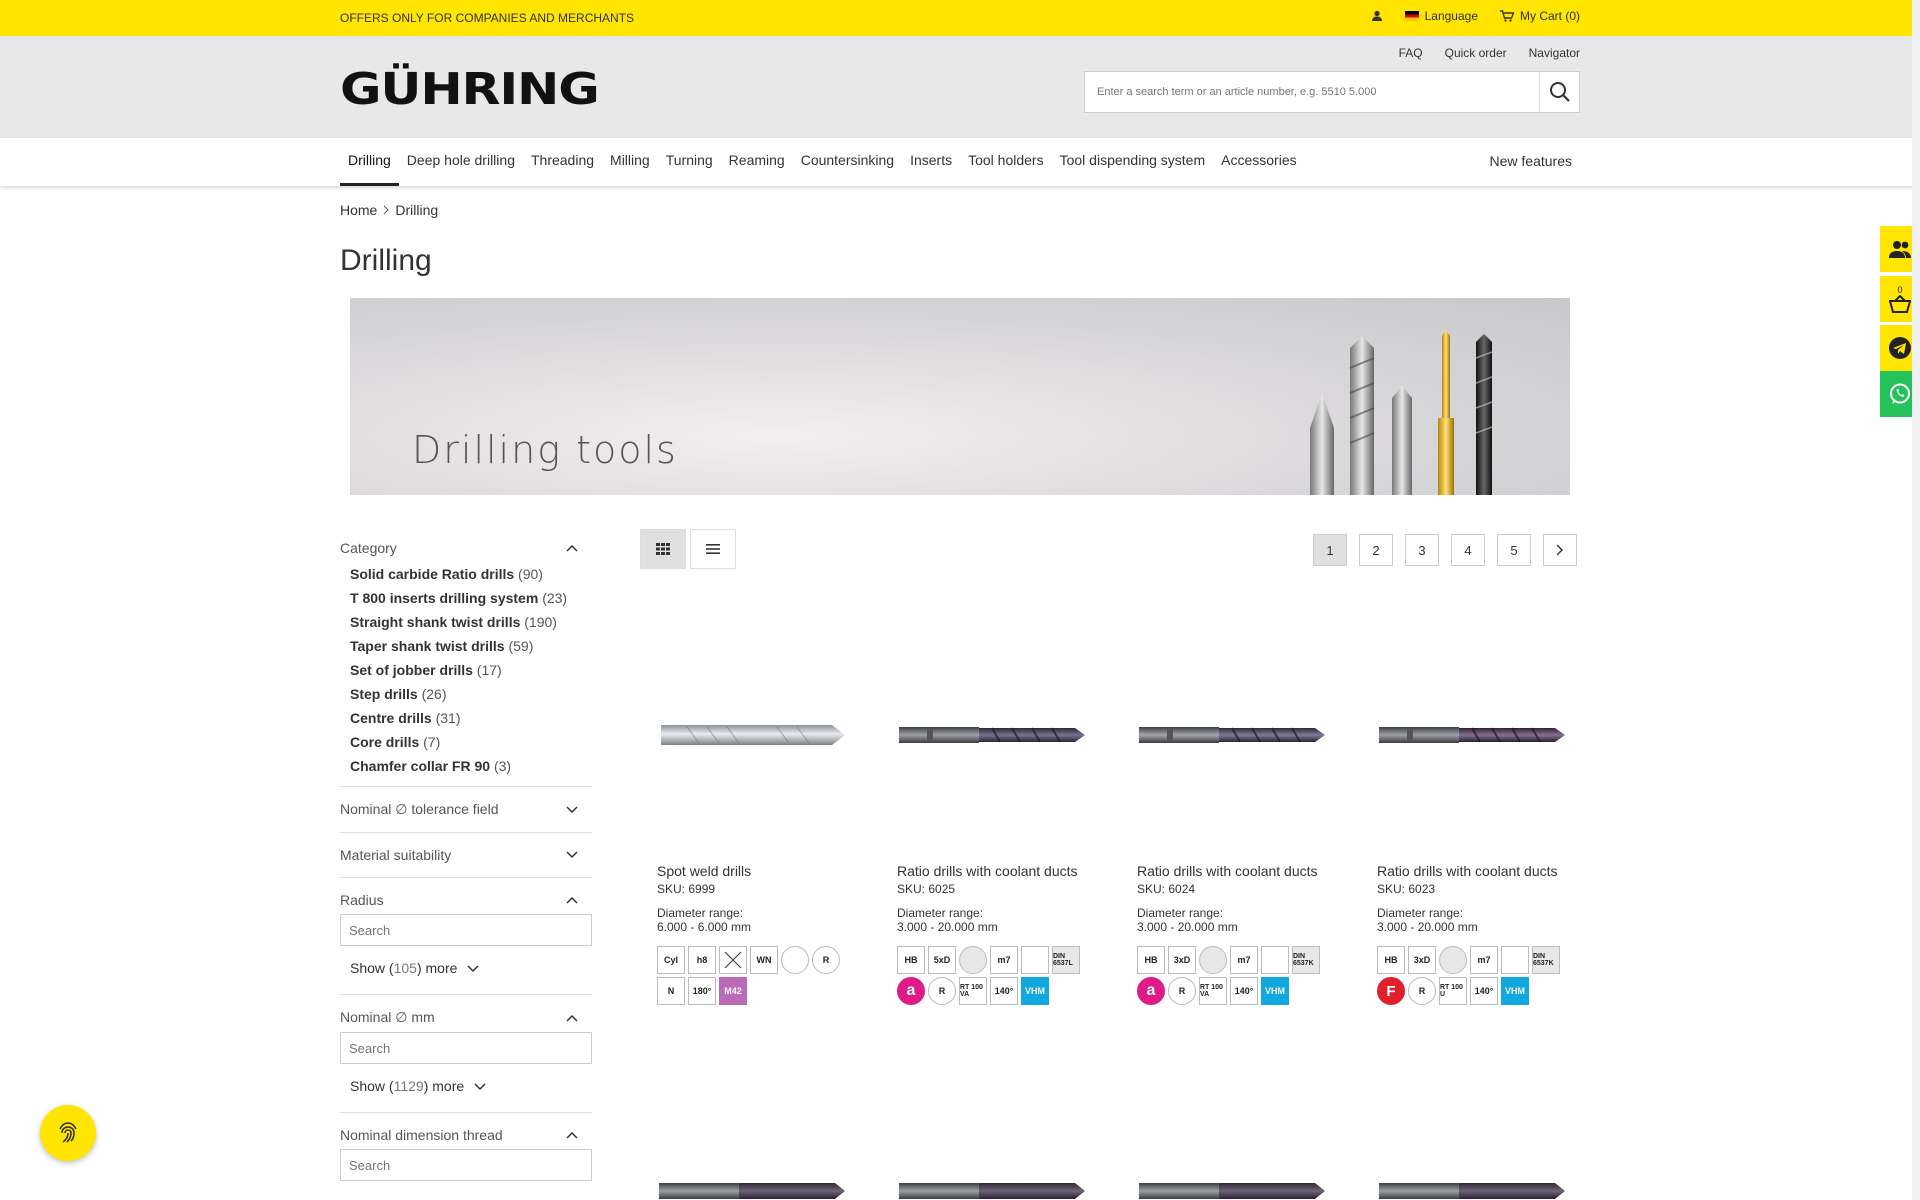 This screenshot has height=1200, width=1920. I want to click on nav-deep-hole-drilling: Deep hole drilling, so click(461, 162).